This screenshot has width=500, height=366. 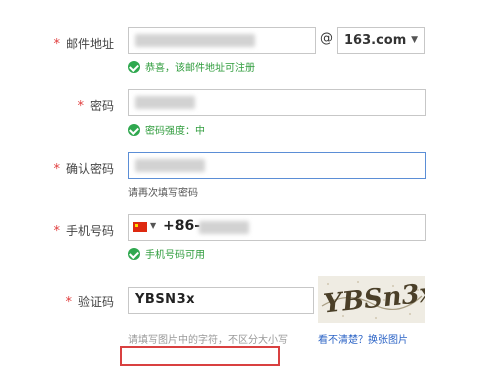 What do you see at coordinates (277, 102) in the screenshot?
I see `password-input` at bounding box center [277, 102].